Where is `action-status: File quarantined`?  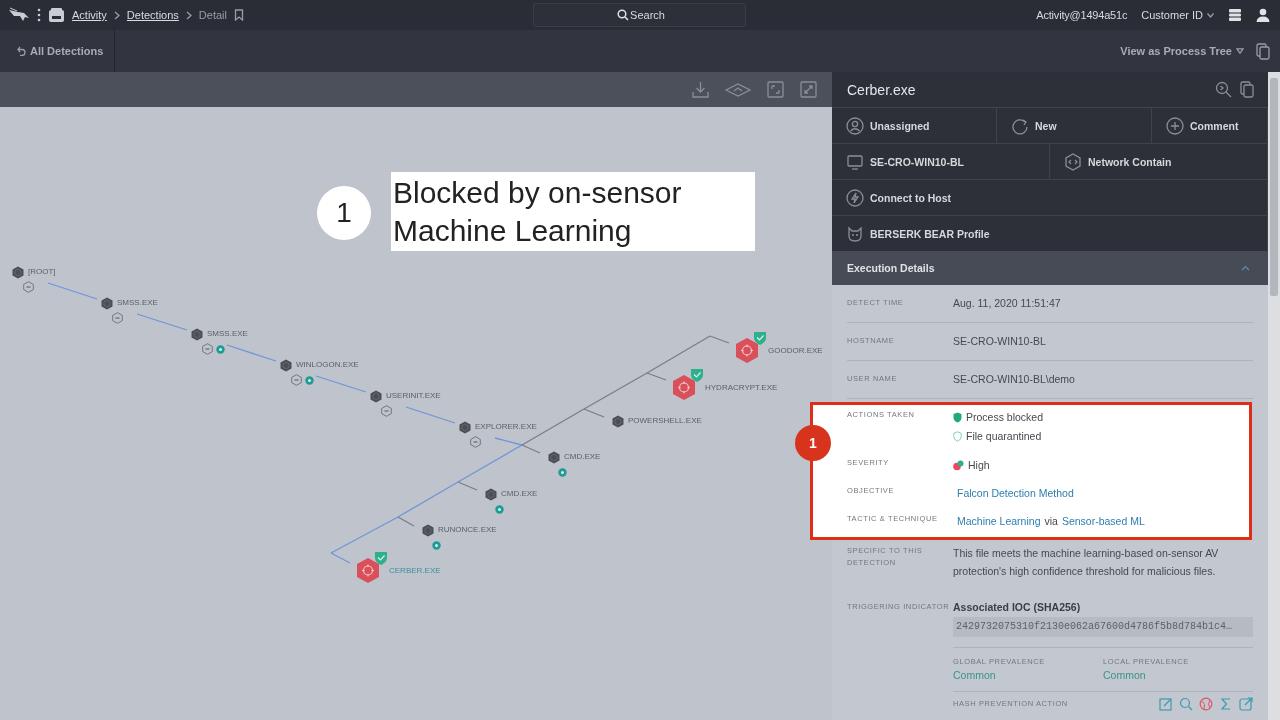
action-status: File quarantined is located at coordinates (1004, 436).